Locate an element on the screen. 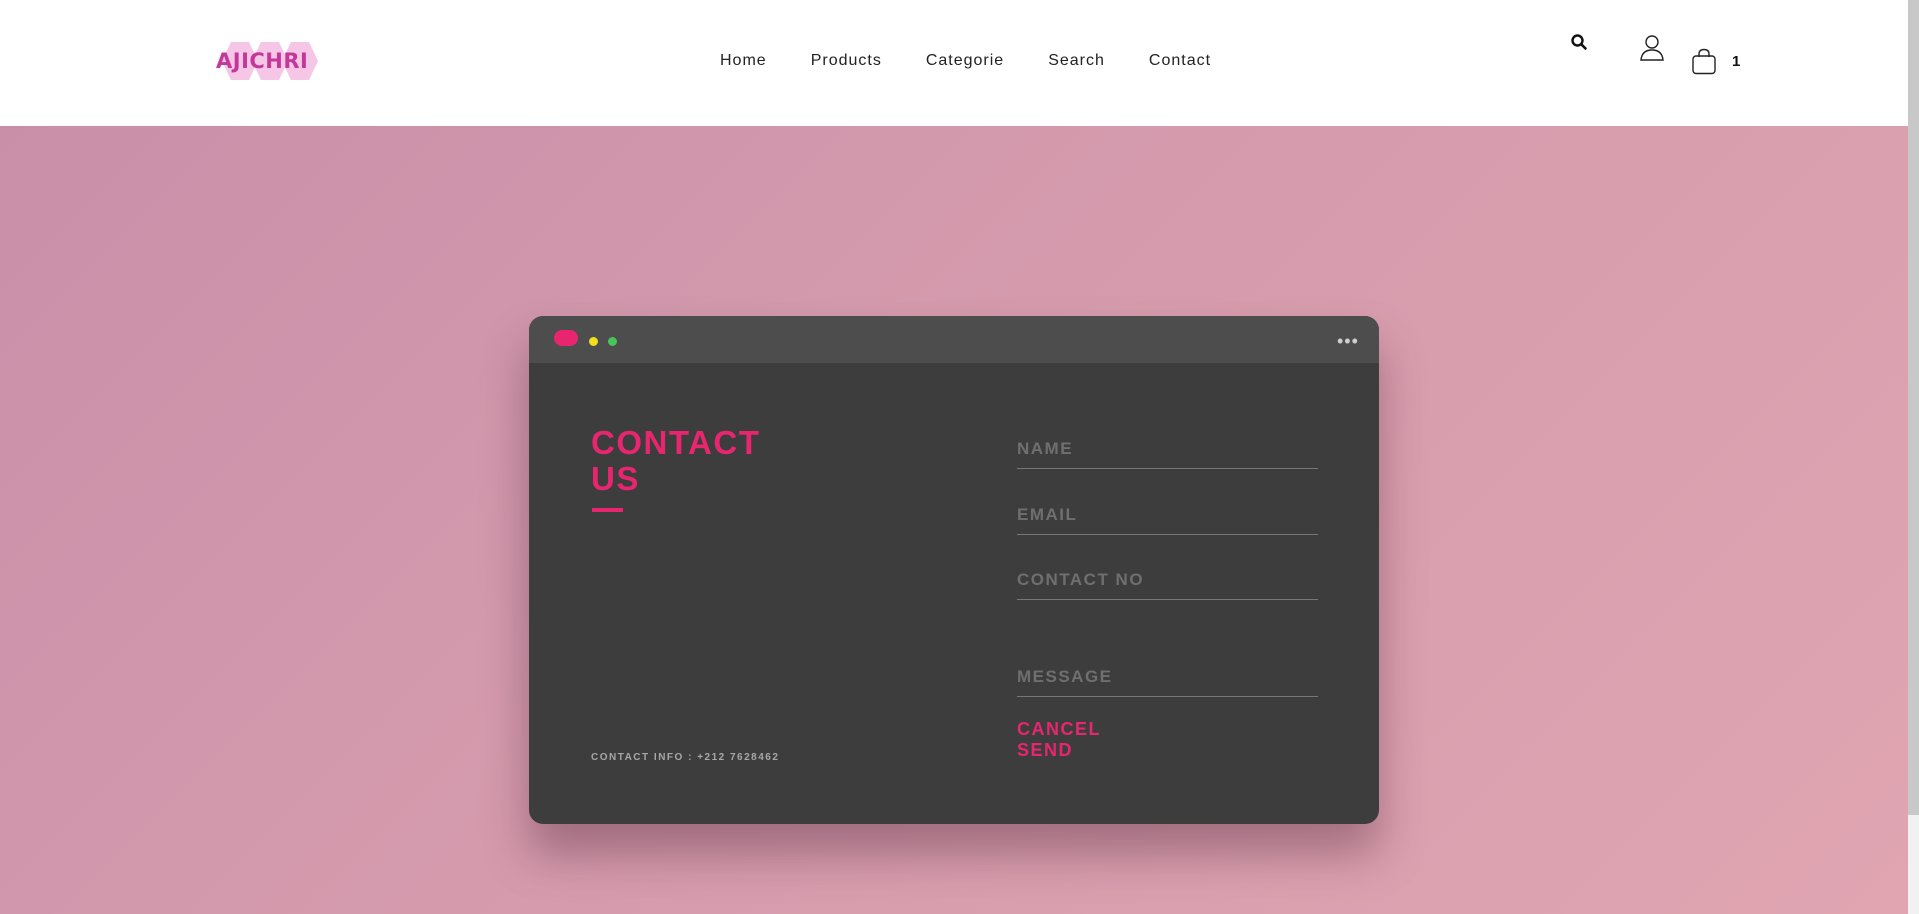 The width and height of the screenshot is (1919, 914). shopping-bag-icon is located at coordinates (1704, 61).